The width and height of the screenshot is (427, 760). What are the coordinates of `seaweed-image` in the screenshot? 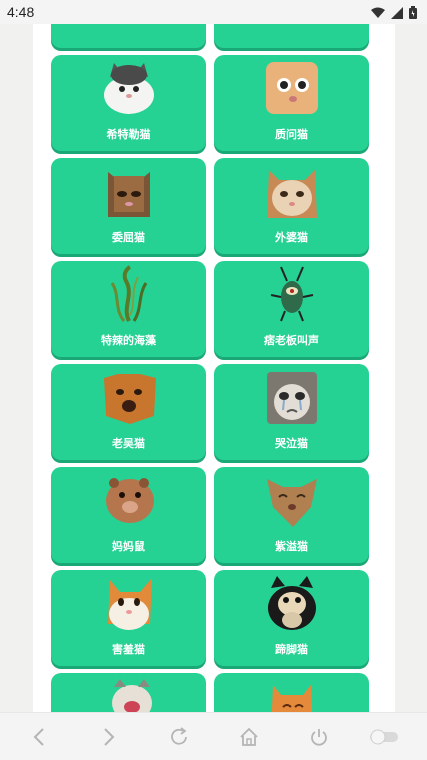 It's located at (129, 294).